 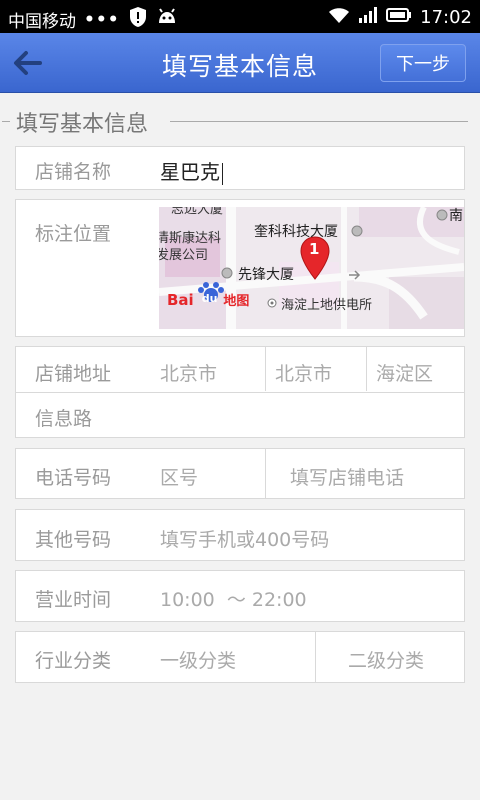 I want to click on wifi-icon, so click(x=339, y=17).